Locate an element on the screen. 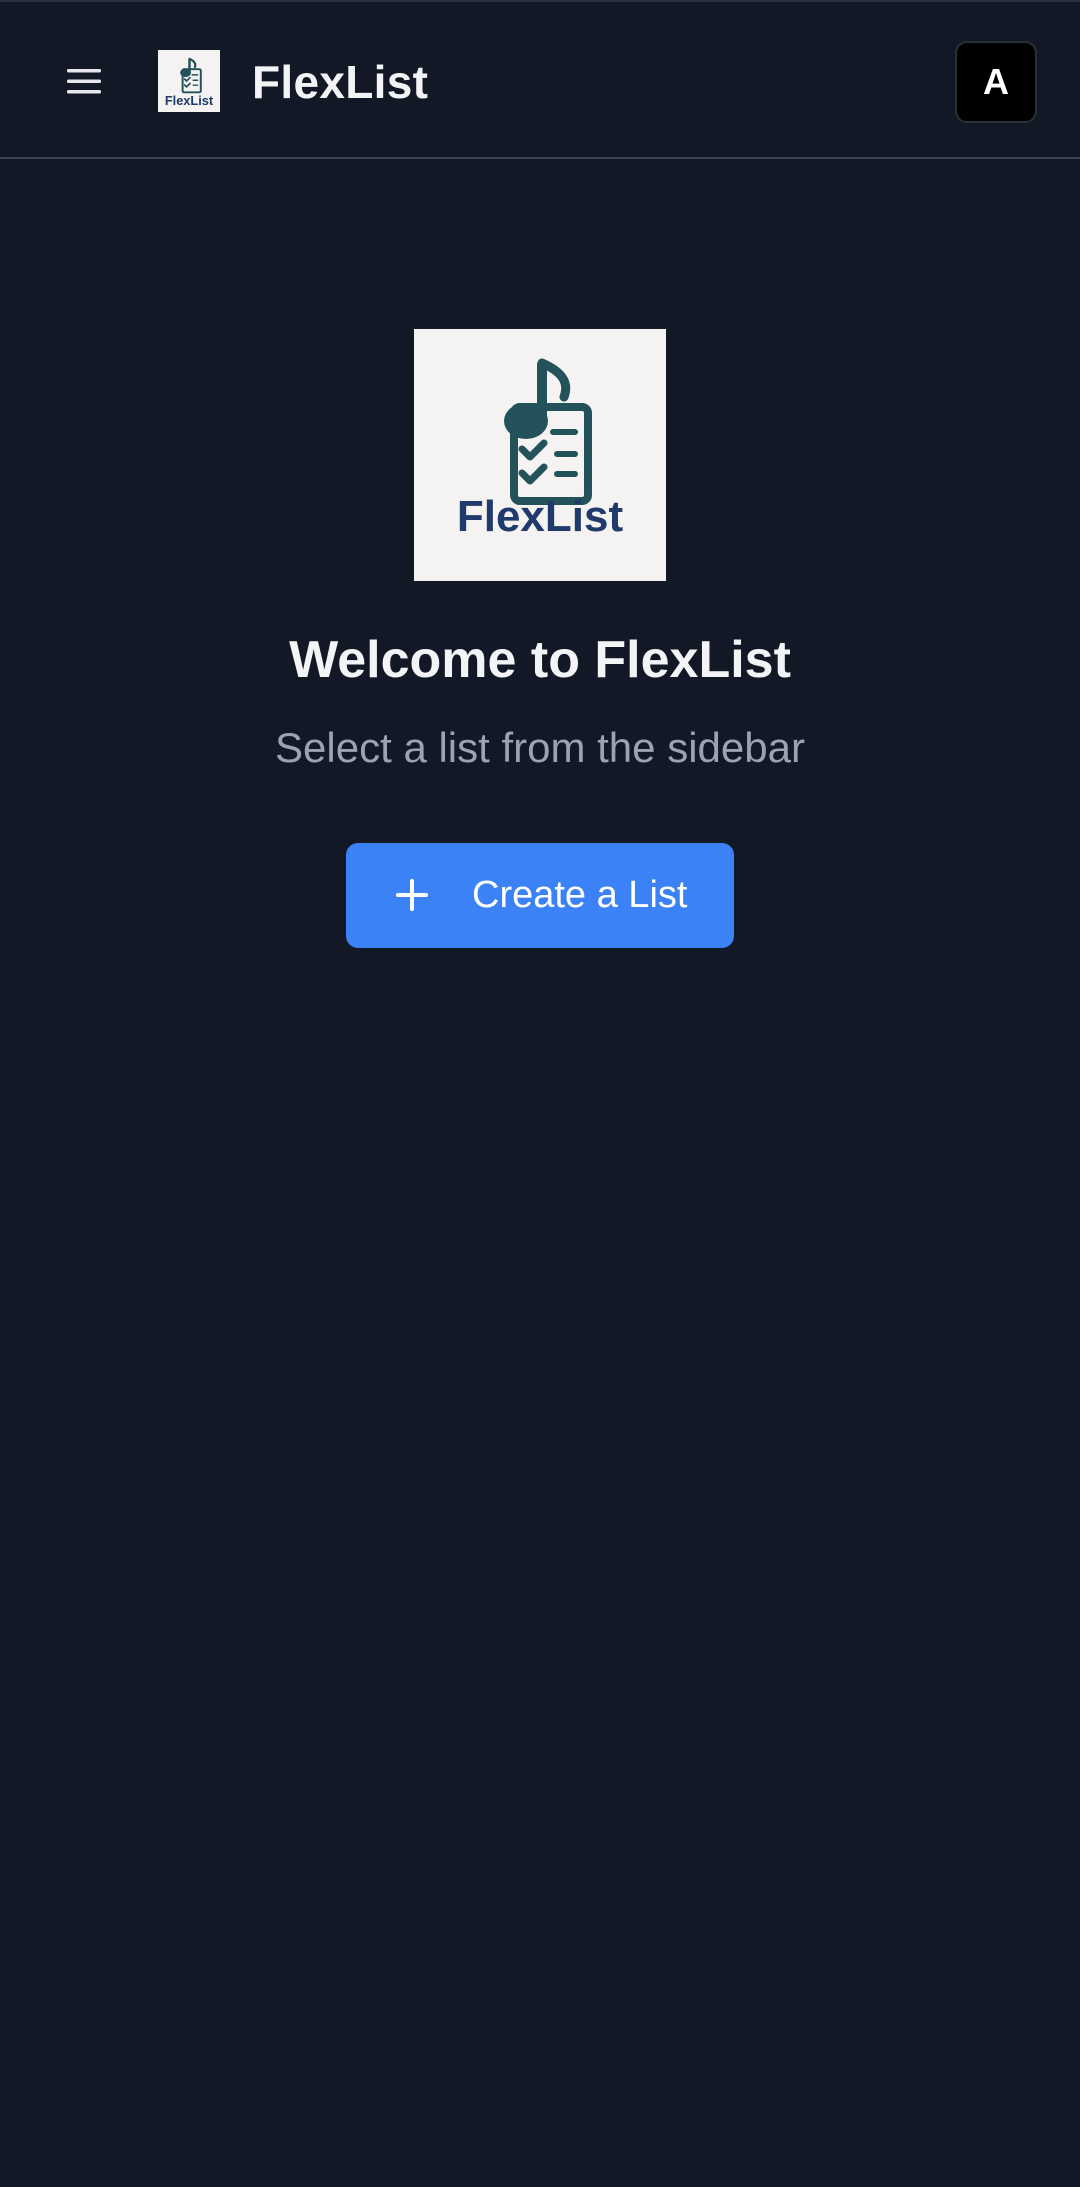 Image resolution: width=1080 pixels, height=2187 pixels. logo-small-wordmark: FlexList is located at coordinates (189, 100).